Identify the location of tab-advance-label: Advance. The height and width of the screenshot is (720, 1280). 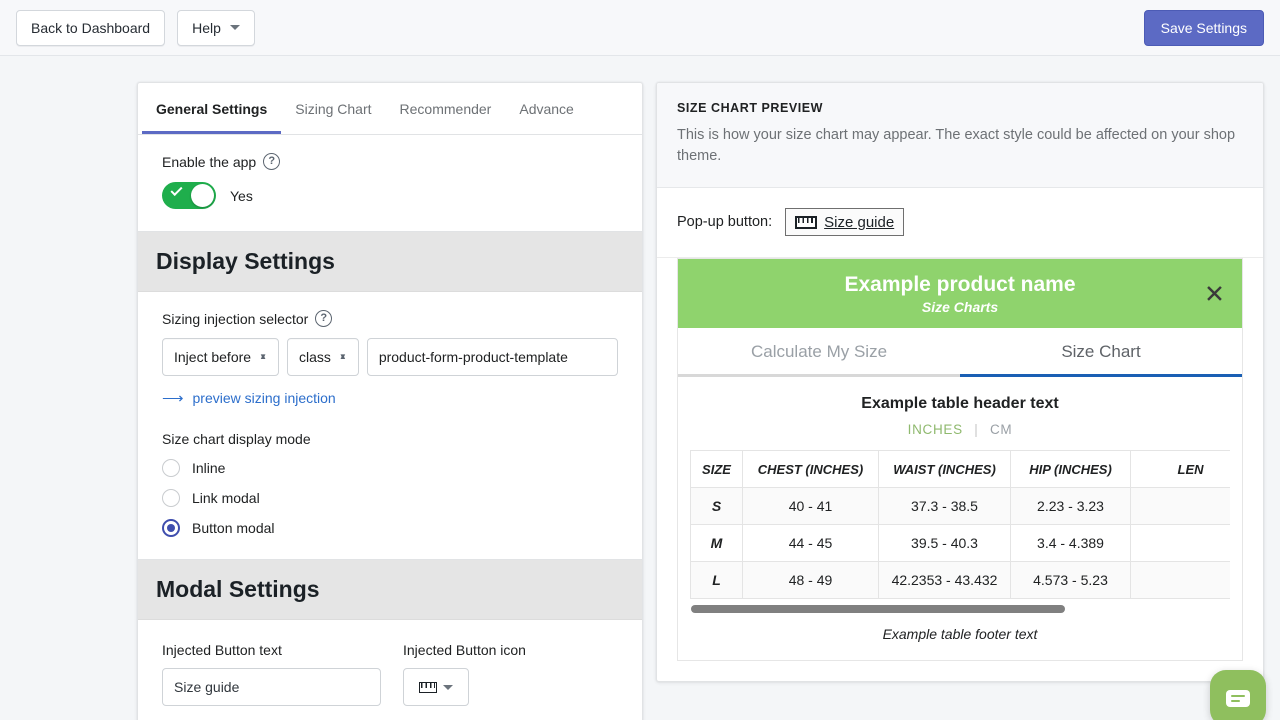
(546, 109).